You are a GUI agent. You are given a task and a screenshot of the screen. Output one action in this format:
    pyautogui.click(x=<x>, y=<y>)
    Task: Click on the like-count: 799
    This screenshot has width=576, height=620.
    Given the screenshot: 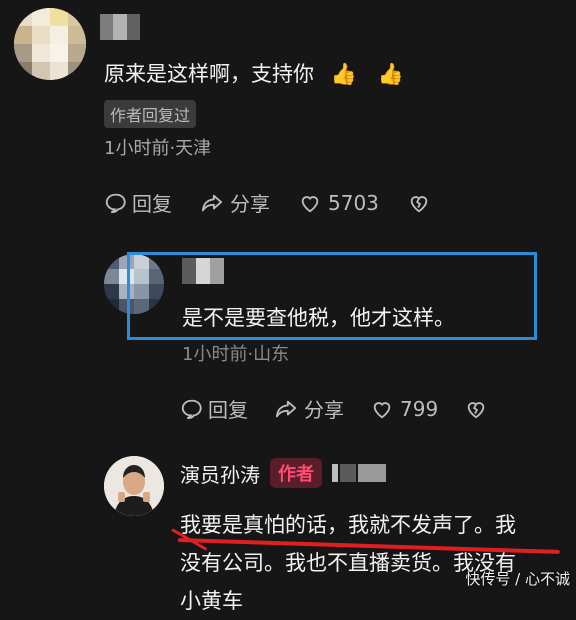 What is the action you would take?
    pyautogui.click(x=419, y=408)
    